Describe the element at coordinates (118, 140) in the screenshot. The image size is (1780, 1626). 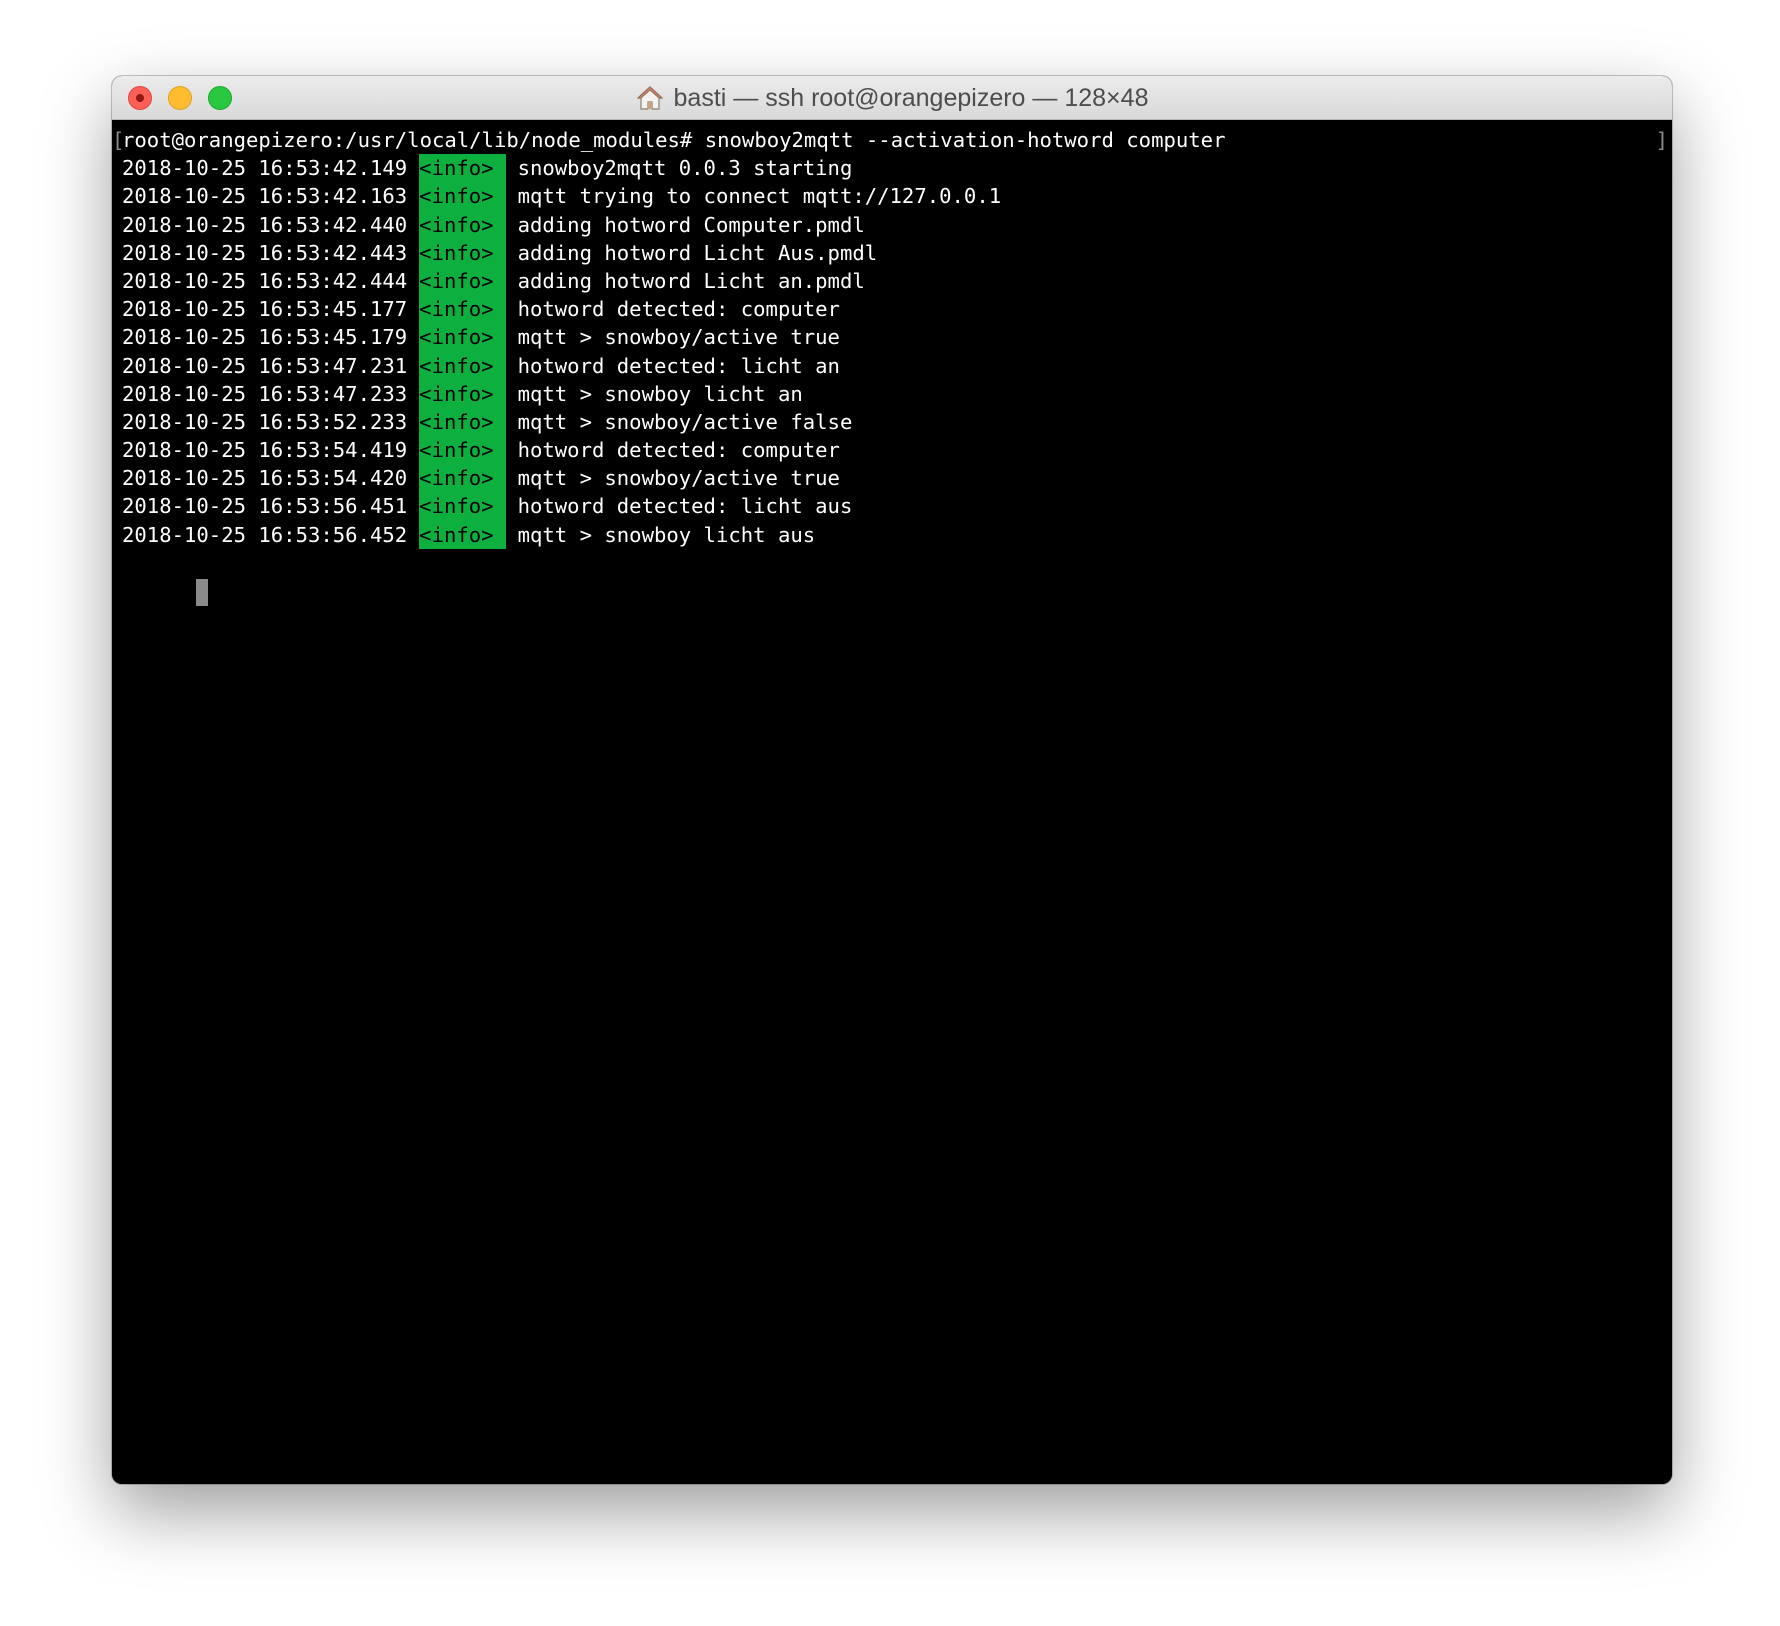
I see `scroll-marker-left: [` at that location.